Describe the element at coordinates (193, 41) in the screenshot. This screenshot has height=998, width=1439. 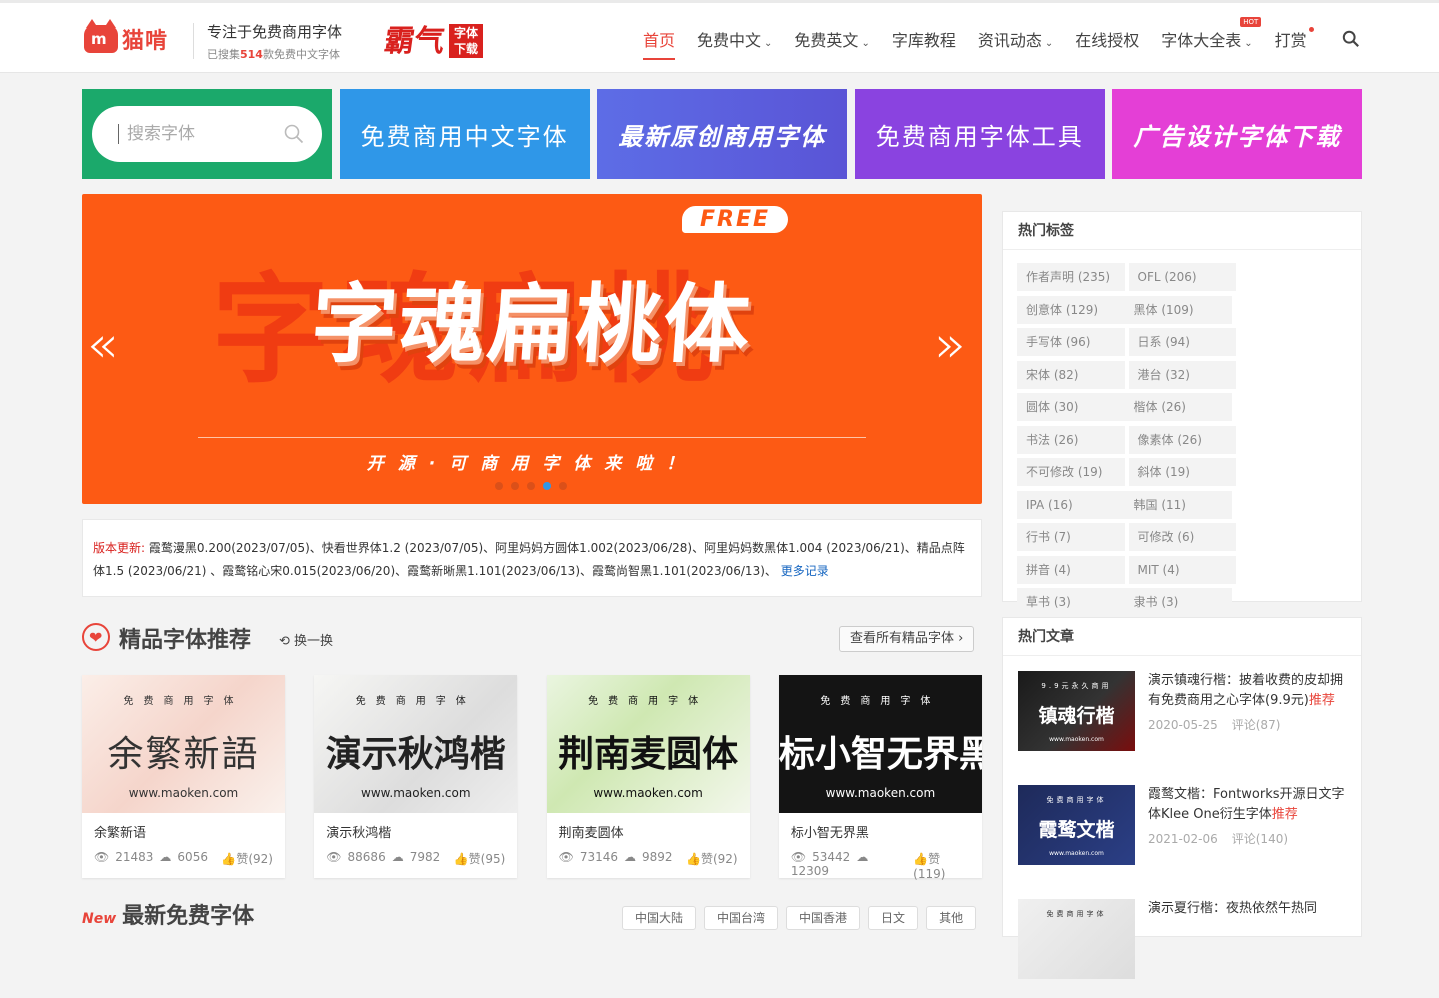
I see `header-divider` at that location.